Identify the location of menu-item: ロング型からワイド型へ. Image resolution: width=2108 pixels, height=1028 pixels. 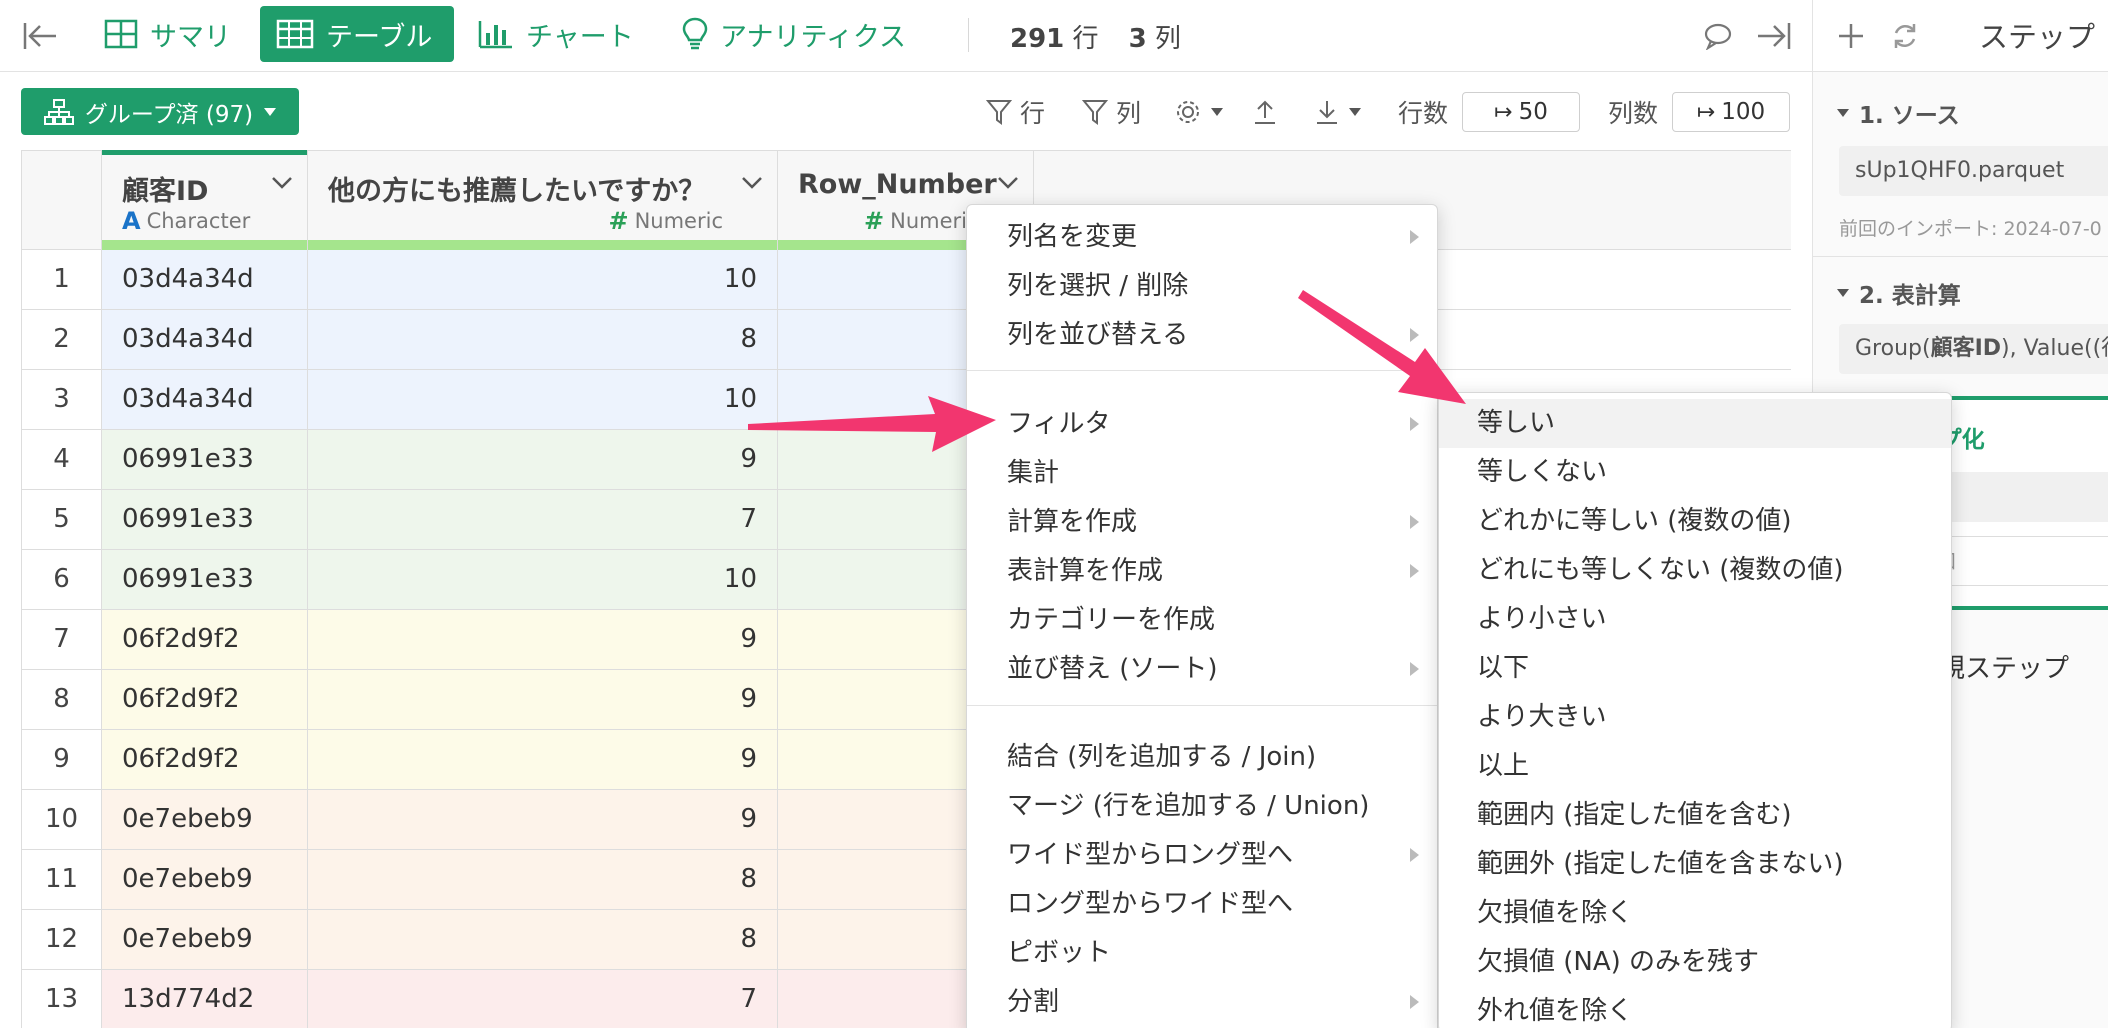
(1202, 904).